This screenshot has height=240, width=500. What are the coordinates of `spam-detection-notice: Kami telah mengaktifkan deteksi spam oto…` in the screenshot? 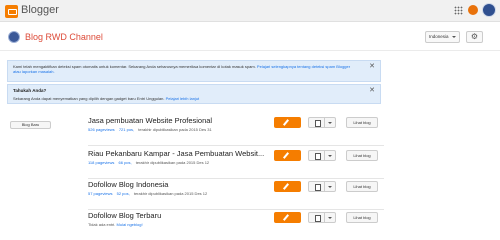 It's located at (194, 71).